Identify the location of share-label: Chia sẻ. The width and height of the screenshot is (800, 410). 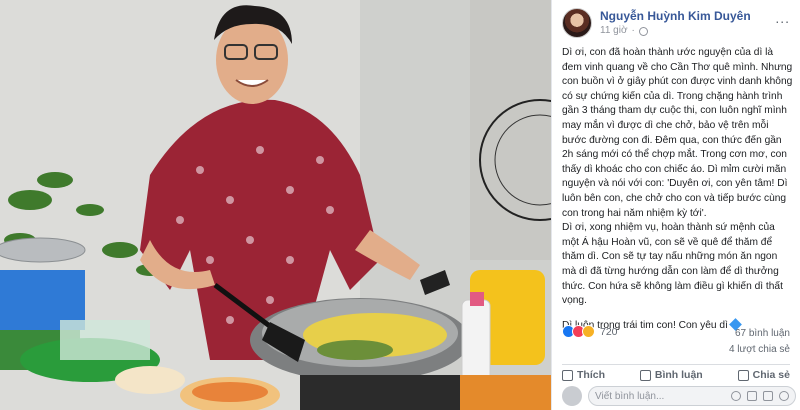
(771, 375).